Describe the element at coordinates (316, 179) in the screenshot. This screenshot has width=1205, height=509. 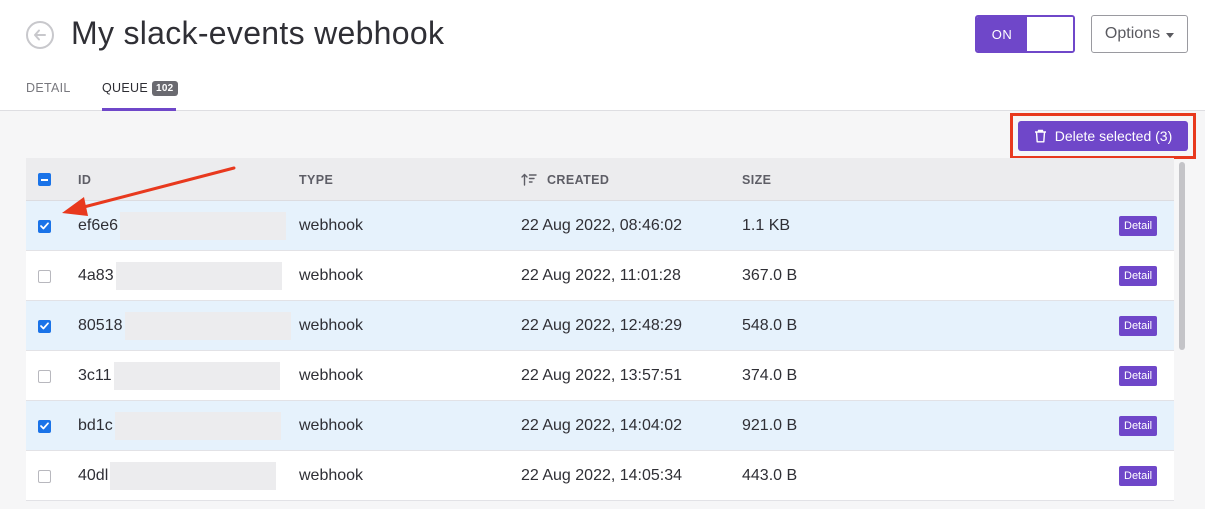
I see `column-header-type: TYPE` at that location.